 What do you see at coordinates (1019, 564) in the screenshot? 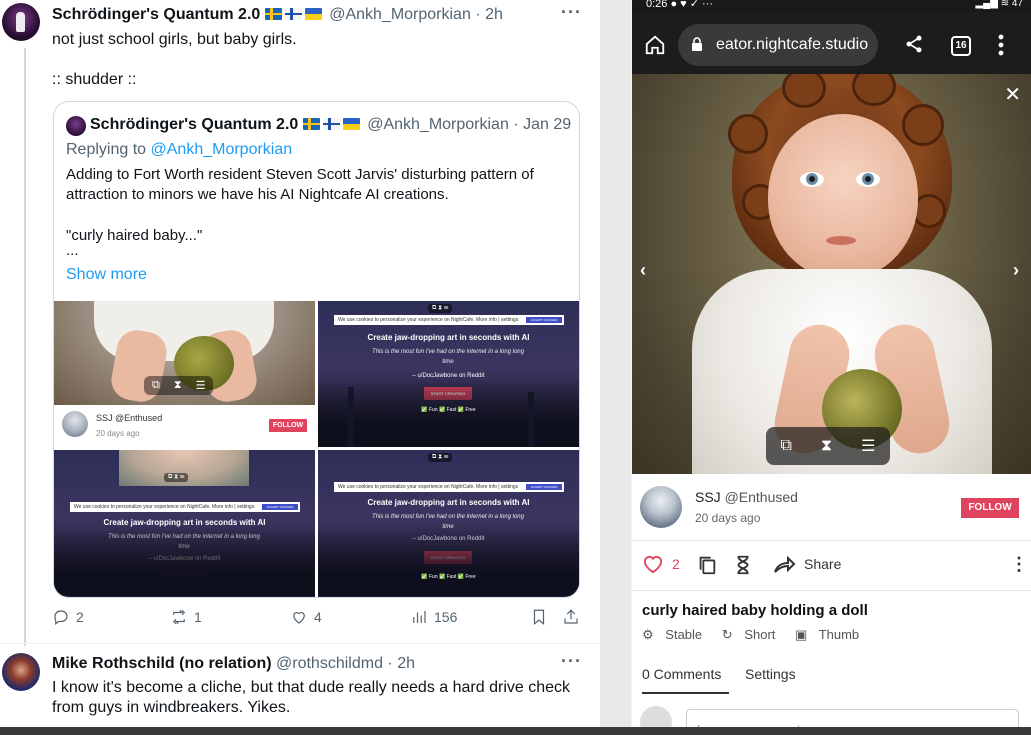
I see `more-options-icon: ⋮` at bounding box center [1019, 564].